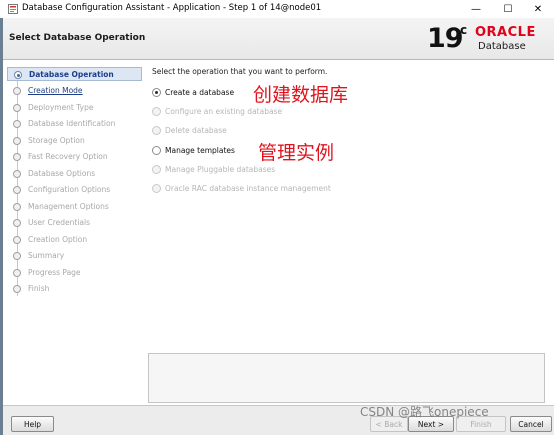  What do you see at coordinates (200, 150) in the screenshot?
I see `option-label: Manage templates` at bounding box center [200, 150].